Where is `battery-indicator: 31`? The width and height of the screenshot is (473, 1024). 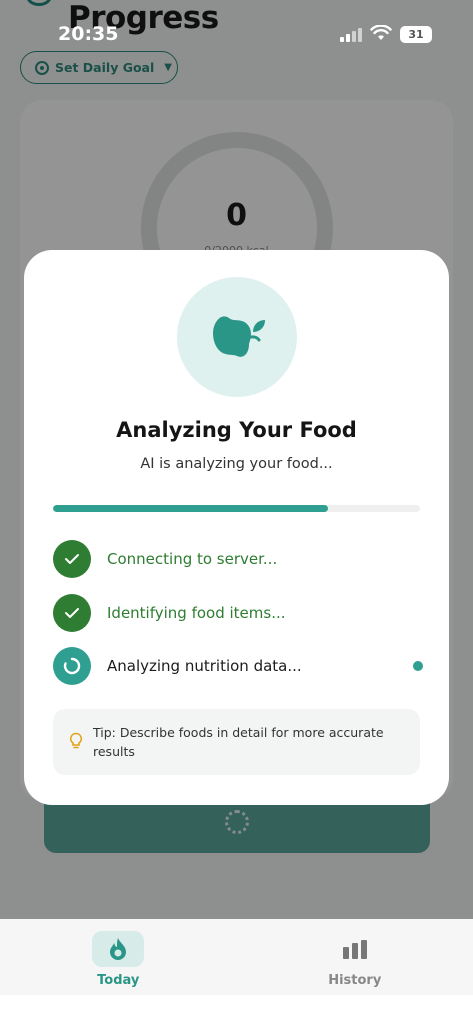
battery-indicator: 31 is located at coordinates (416, 34).